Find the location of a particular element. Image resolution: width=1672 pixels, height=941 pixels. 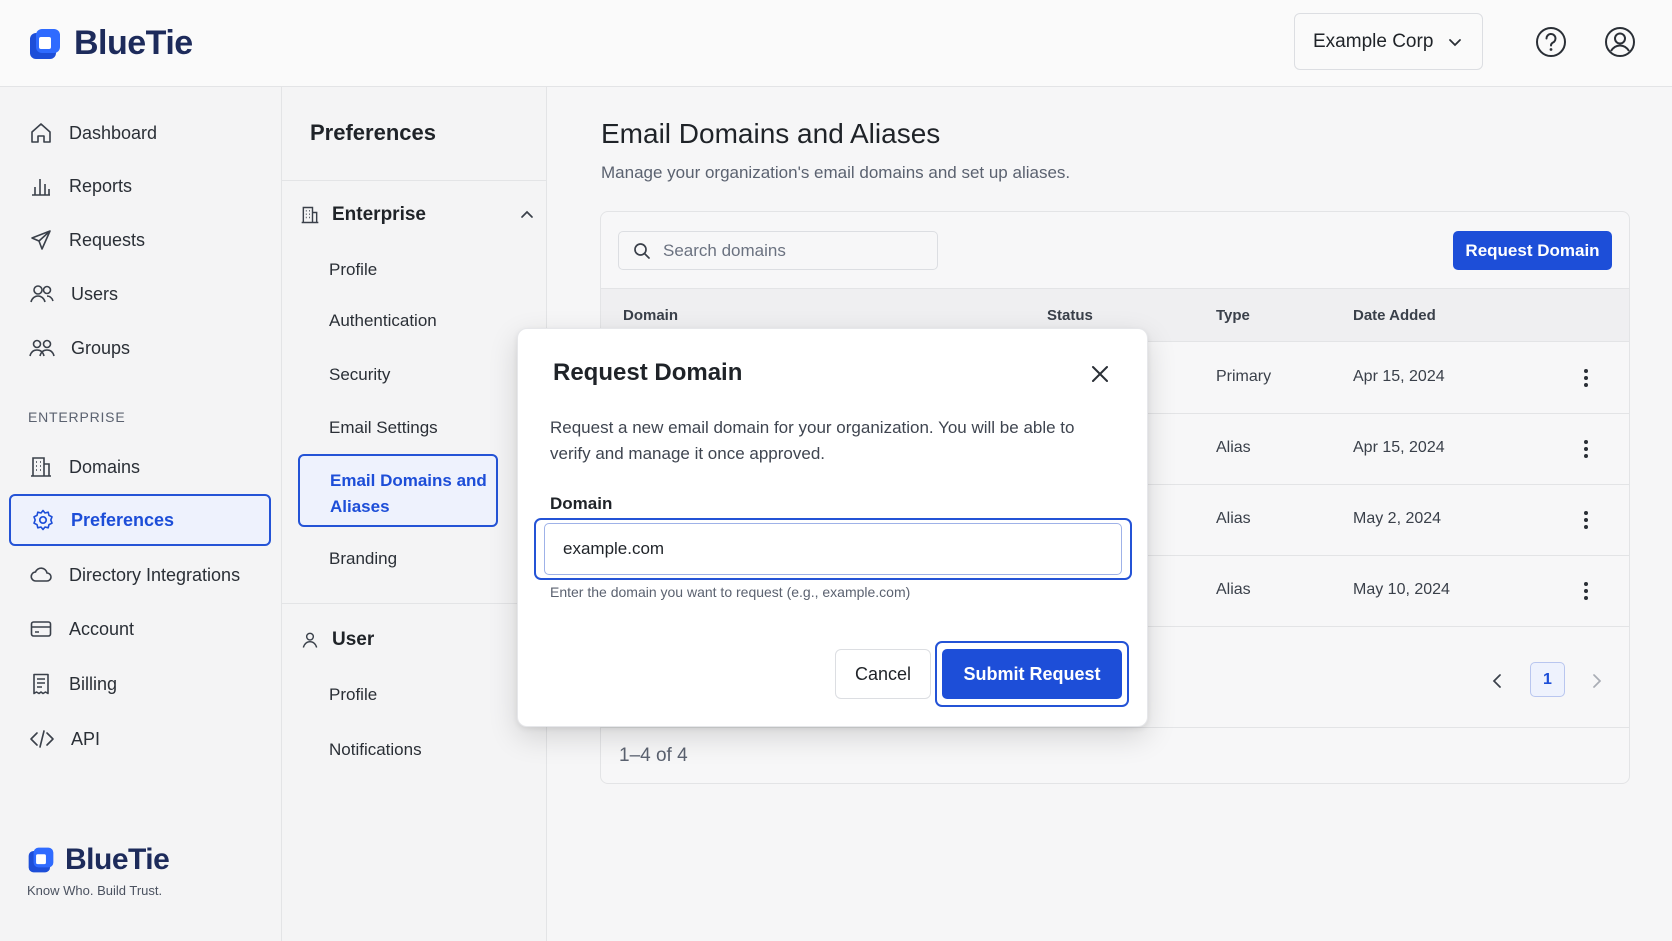

sidebar-item-label: Dashboard is located at coordinates (113, 132).